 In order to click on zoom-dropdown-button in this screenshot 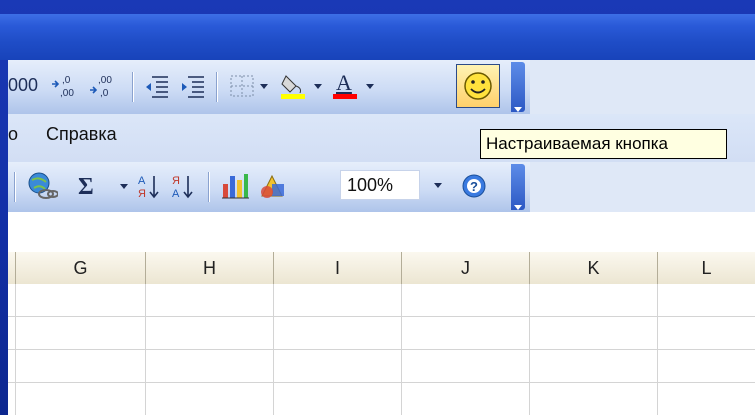, I will do `click(438, 185)`.